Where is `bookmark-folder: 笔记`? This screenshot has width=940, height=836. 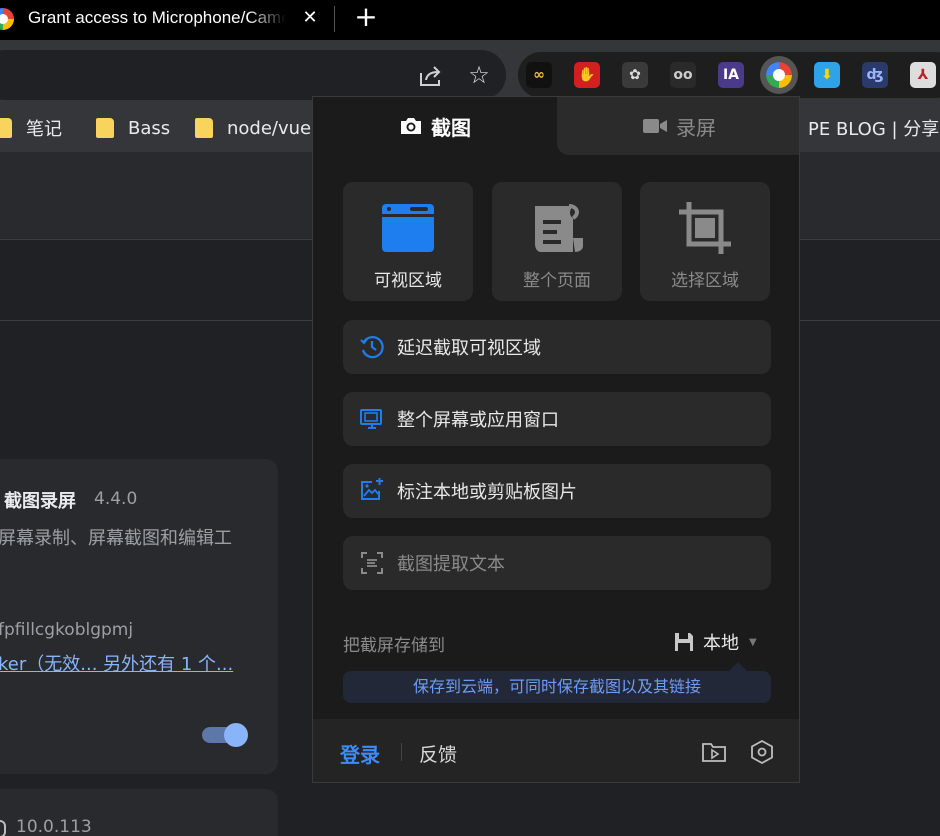
bookmark-folder: 笔记 is located at coordinates (31, 128).